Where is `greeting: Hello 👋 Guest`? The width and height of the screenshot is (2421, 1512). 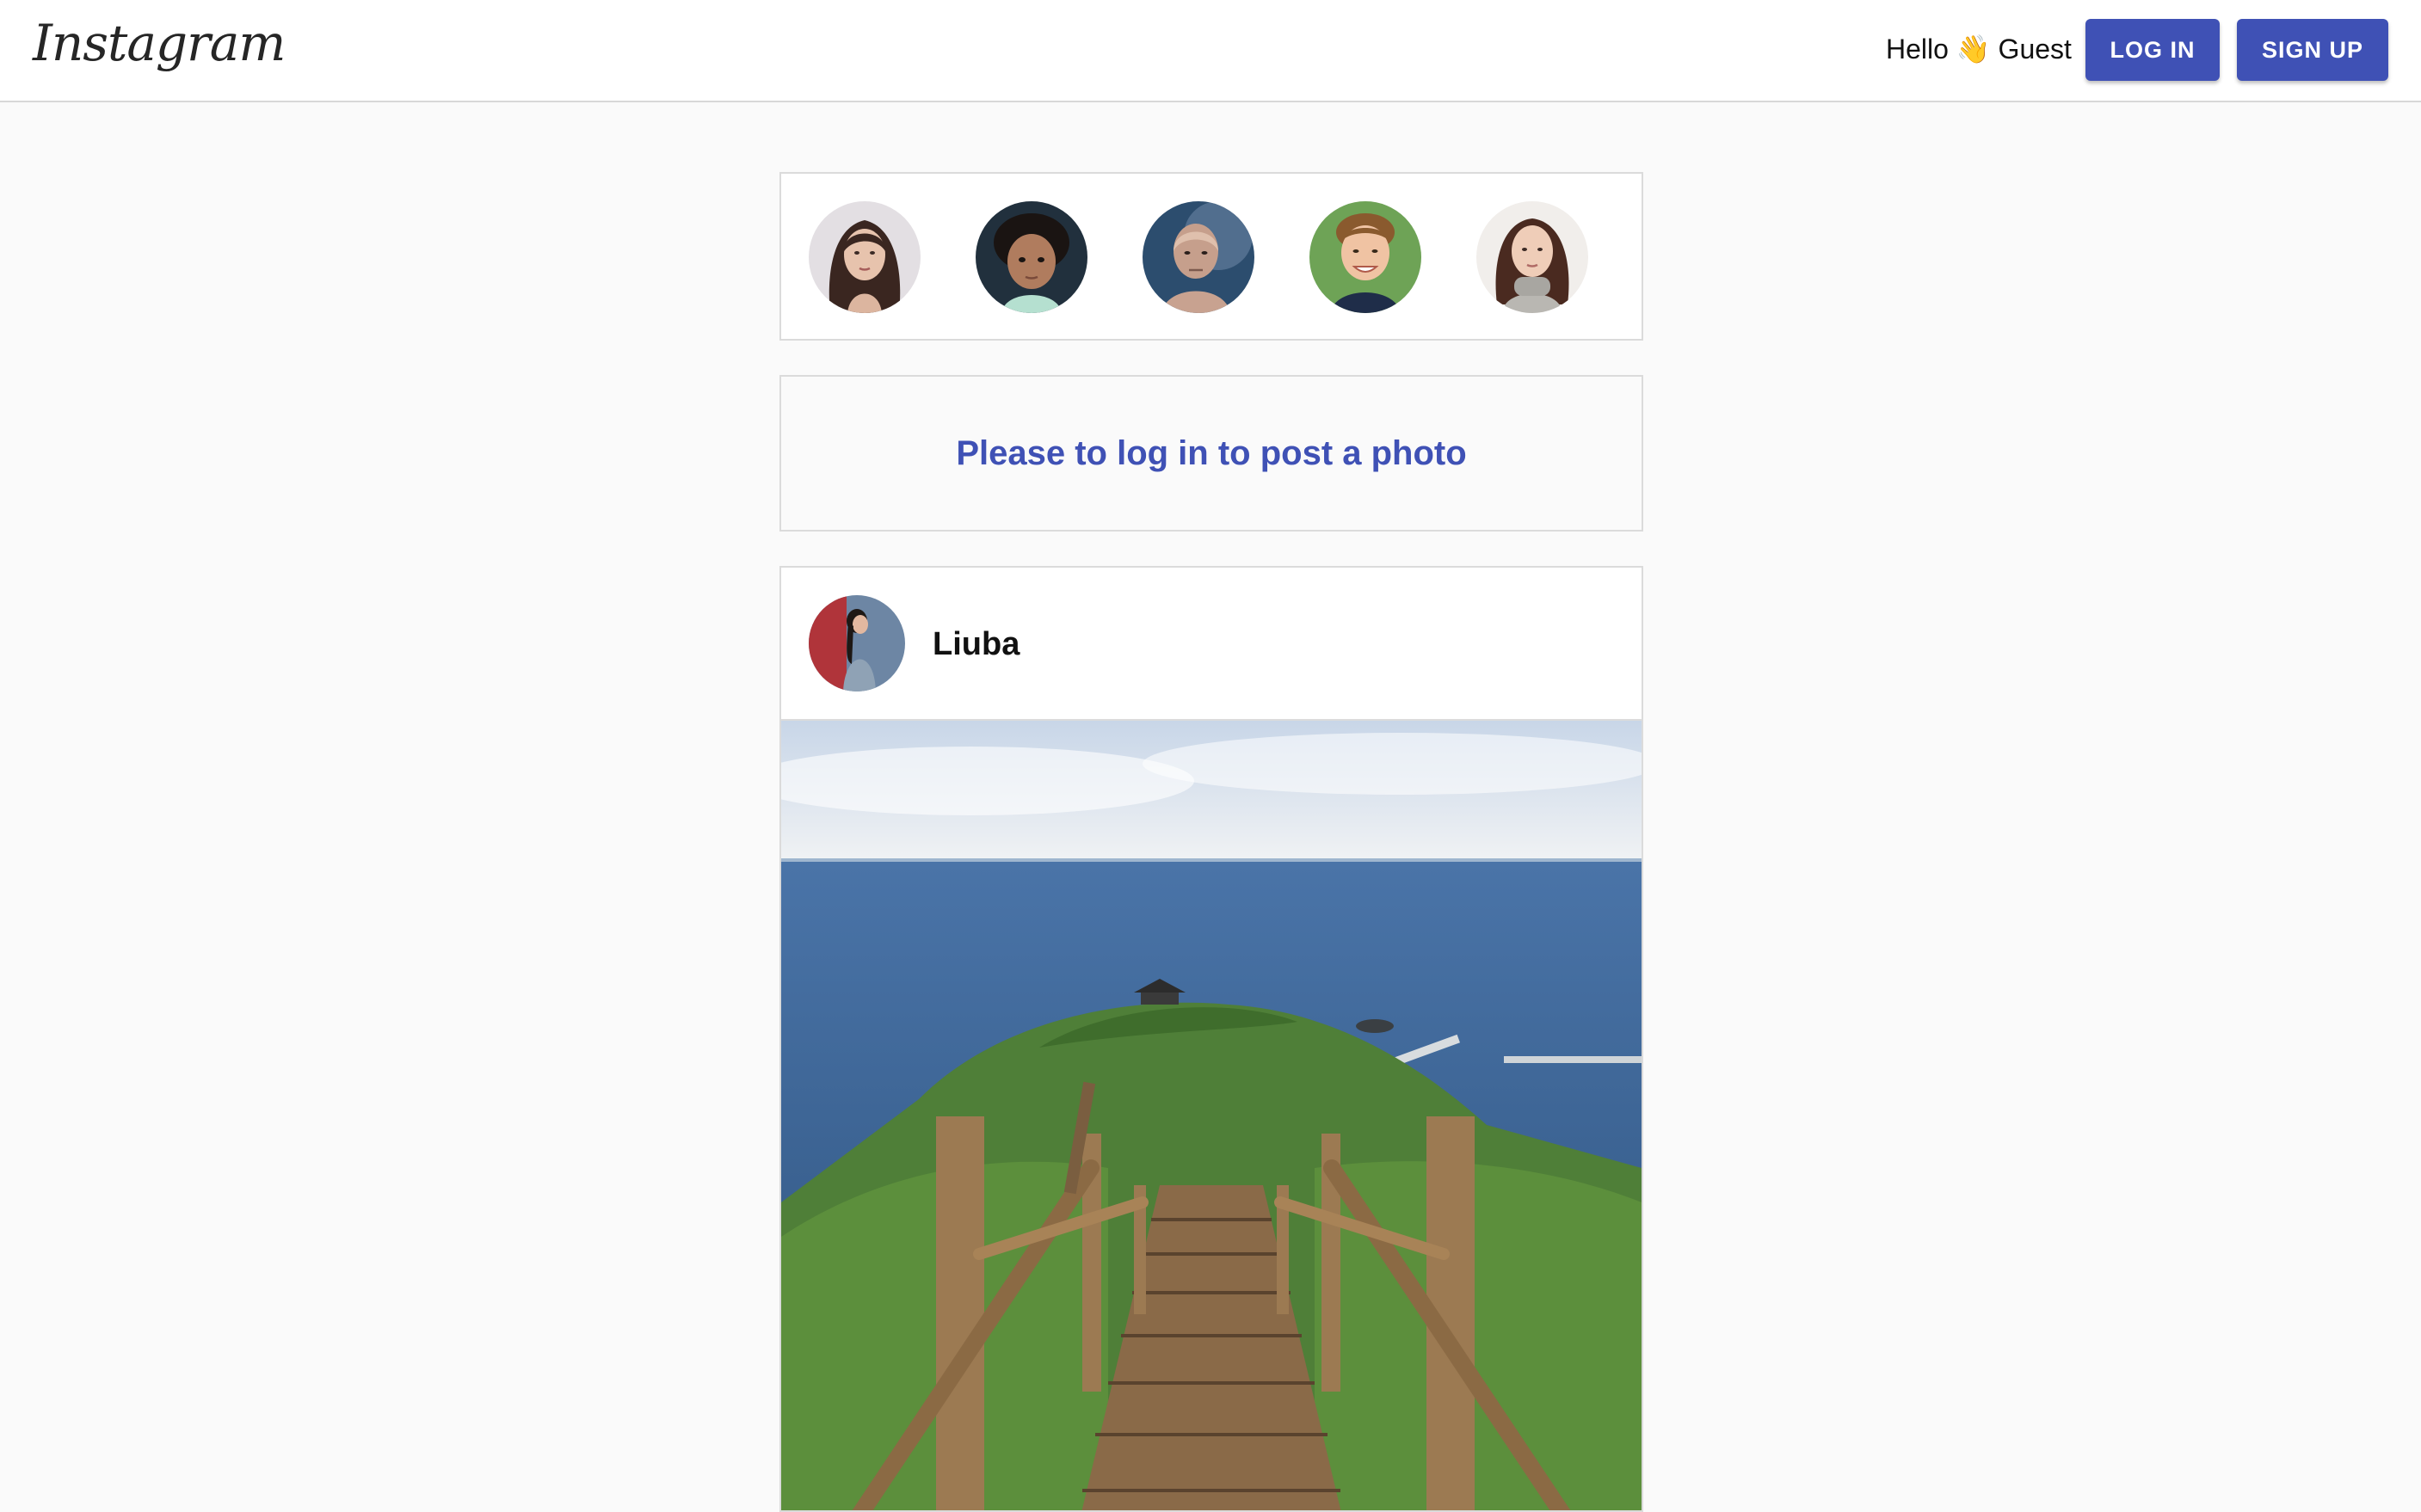
greeting: Hello 👋 Guest is located at coordinates (1979, 49).